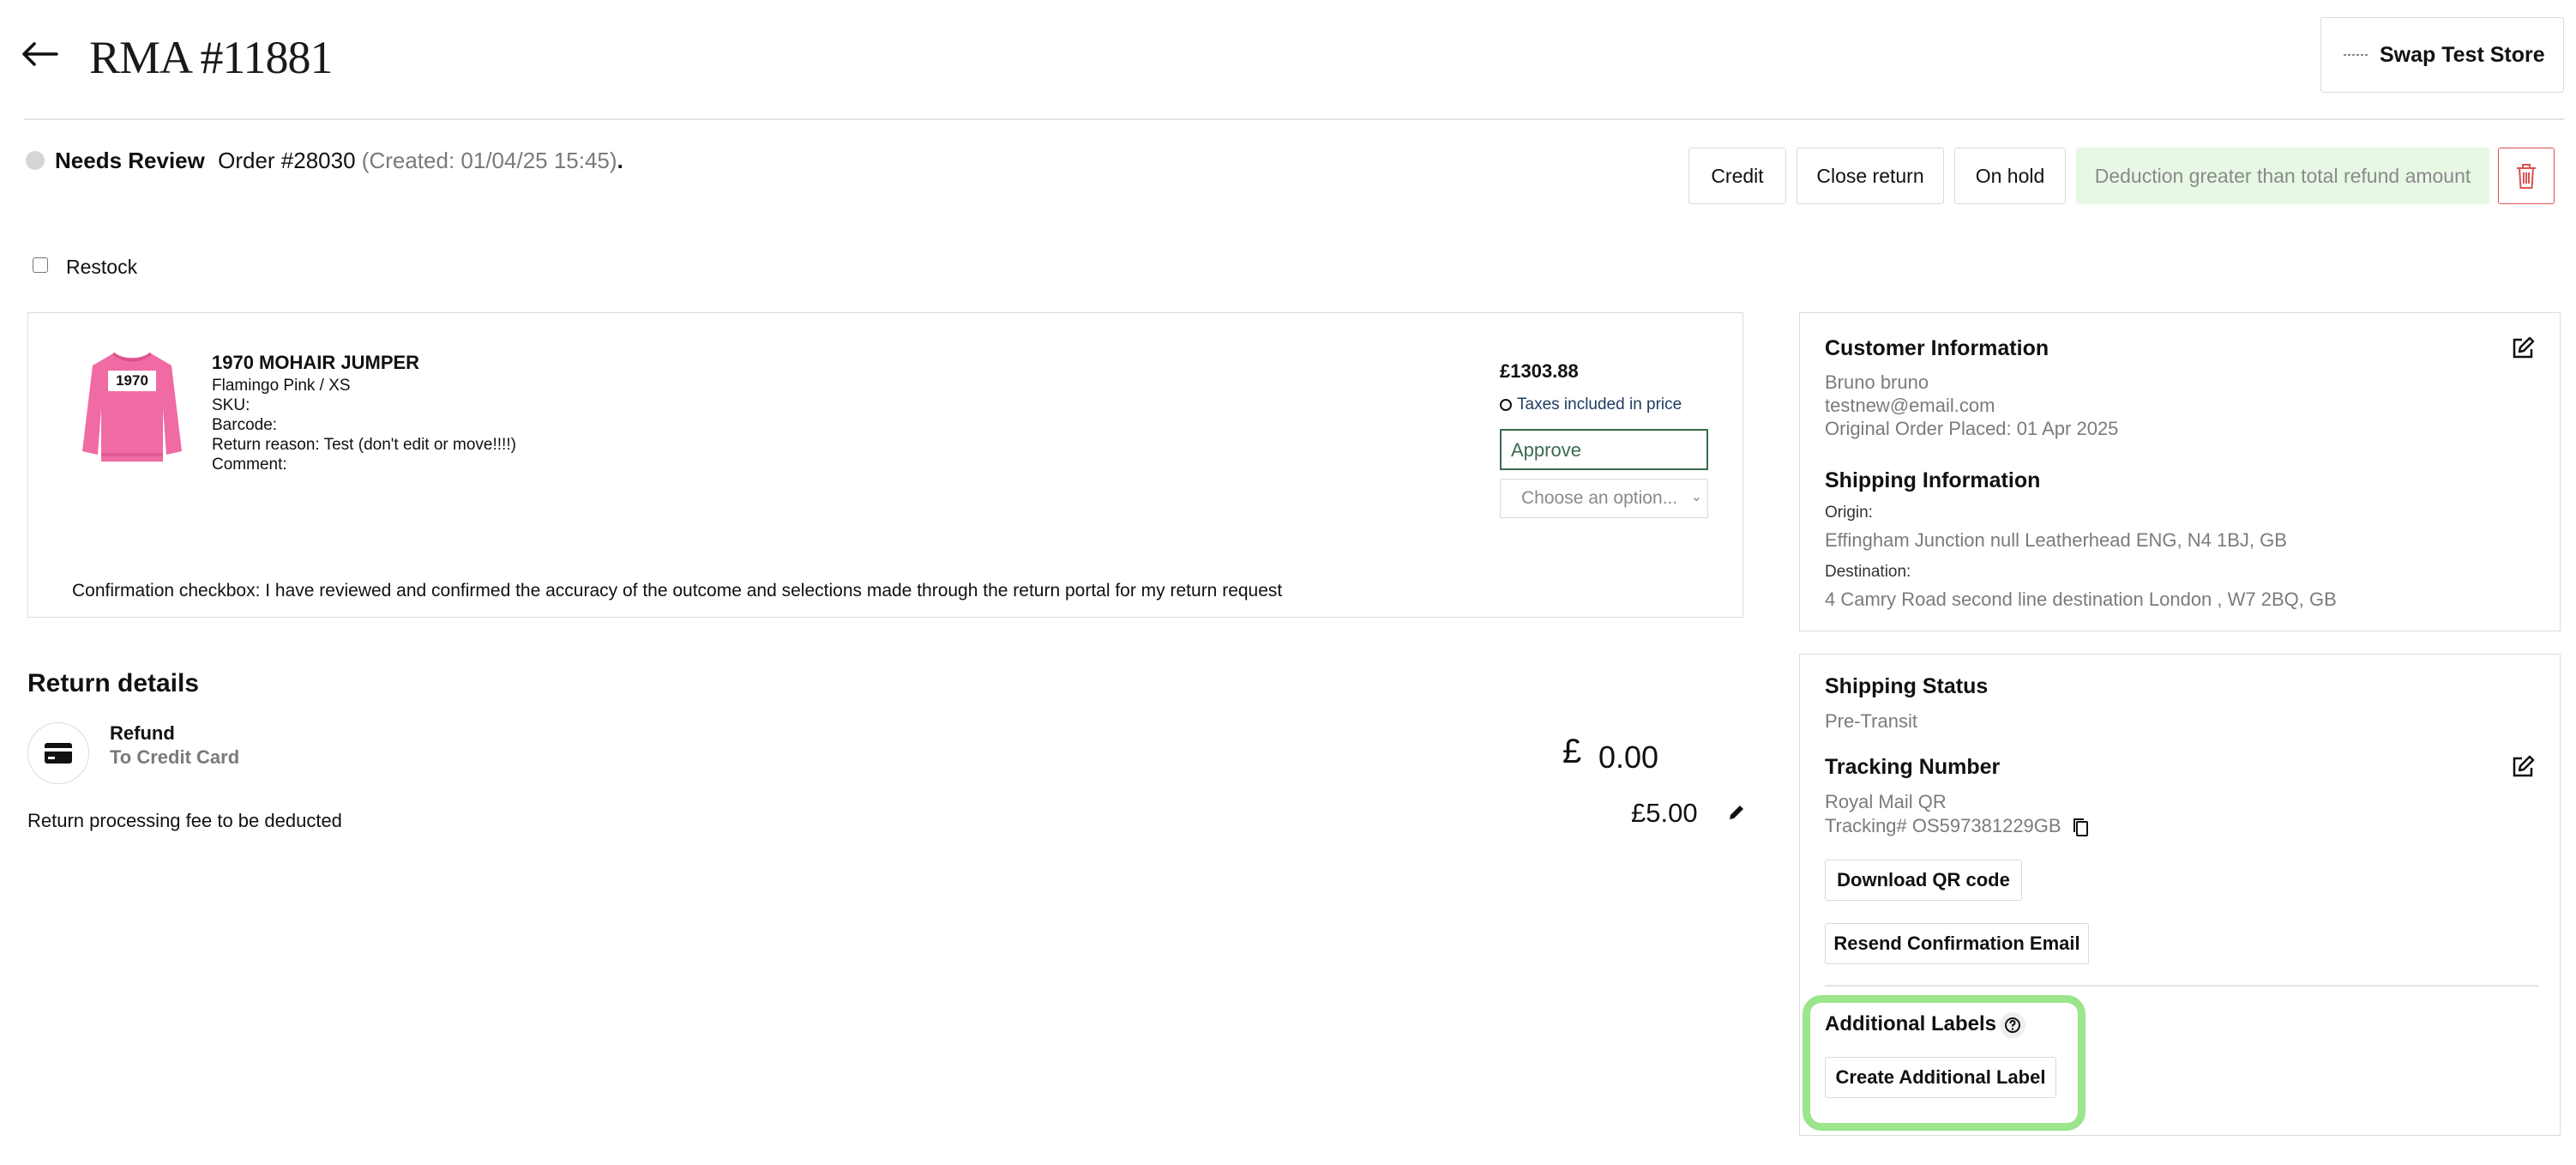 Image resolution: width=2576 pixels, height=1165 pixels. I want to click on edit-fee-pencil-icon, so click(1736, 812).